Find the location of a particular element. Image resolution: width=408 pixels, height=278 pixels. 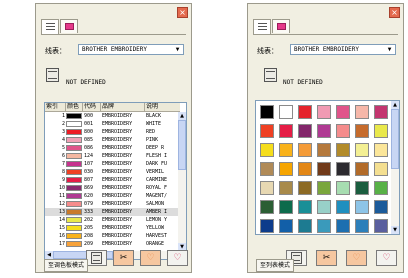

column-header-code: 代码 is located at coordinates (92, 107).